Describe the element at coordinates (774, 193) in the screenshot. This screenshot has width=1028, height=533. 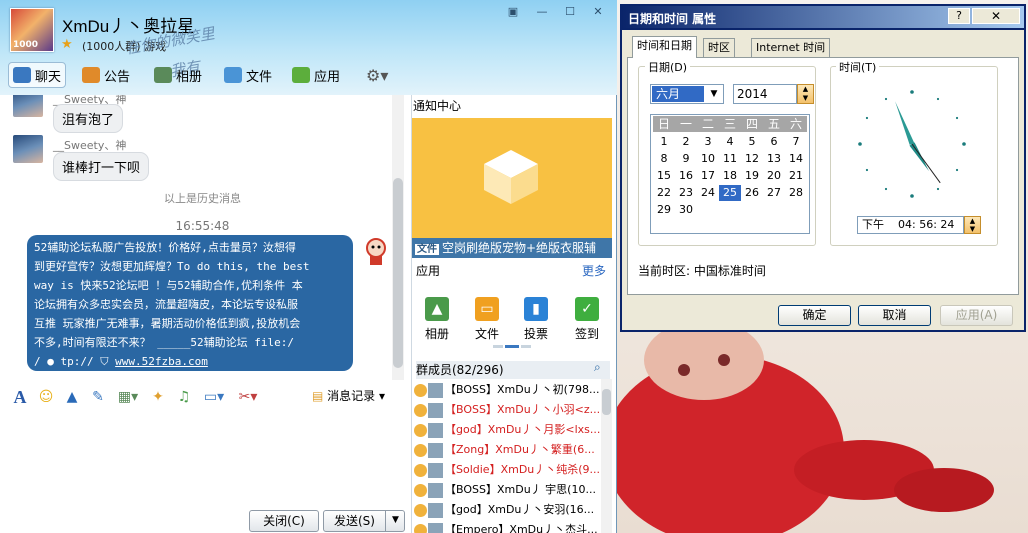
I see `calendar-day: 27` at that location.